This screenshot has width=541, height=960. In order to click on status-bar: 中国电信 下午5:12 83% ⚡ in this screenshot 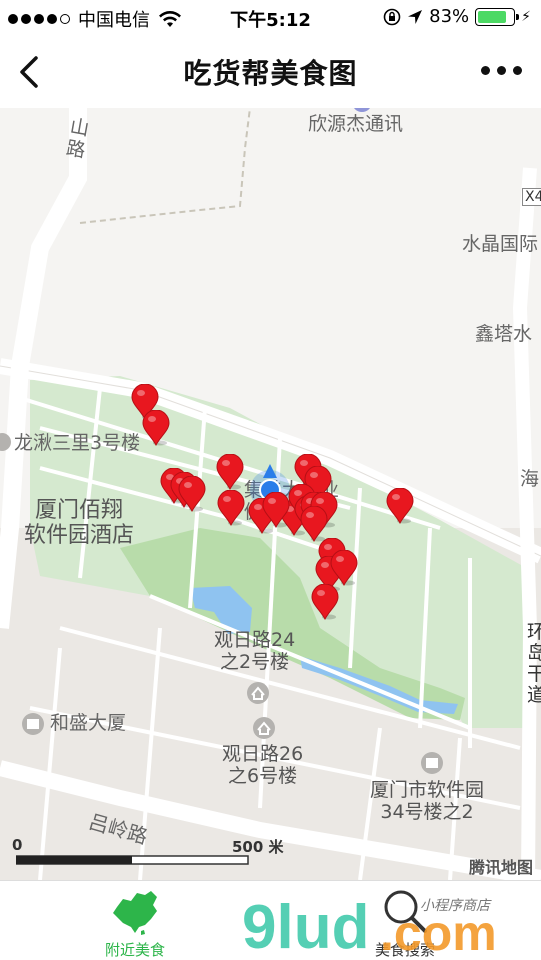, I will do `click(270, 18)`.